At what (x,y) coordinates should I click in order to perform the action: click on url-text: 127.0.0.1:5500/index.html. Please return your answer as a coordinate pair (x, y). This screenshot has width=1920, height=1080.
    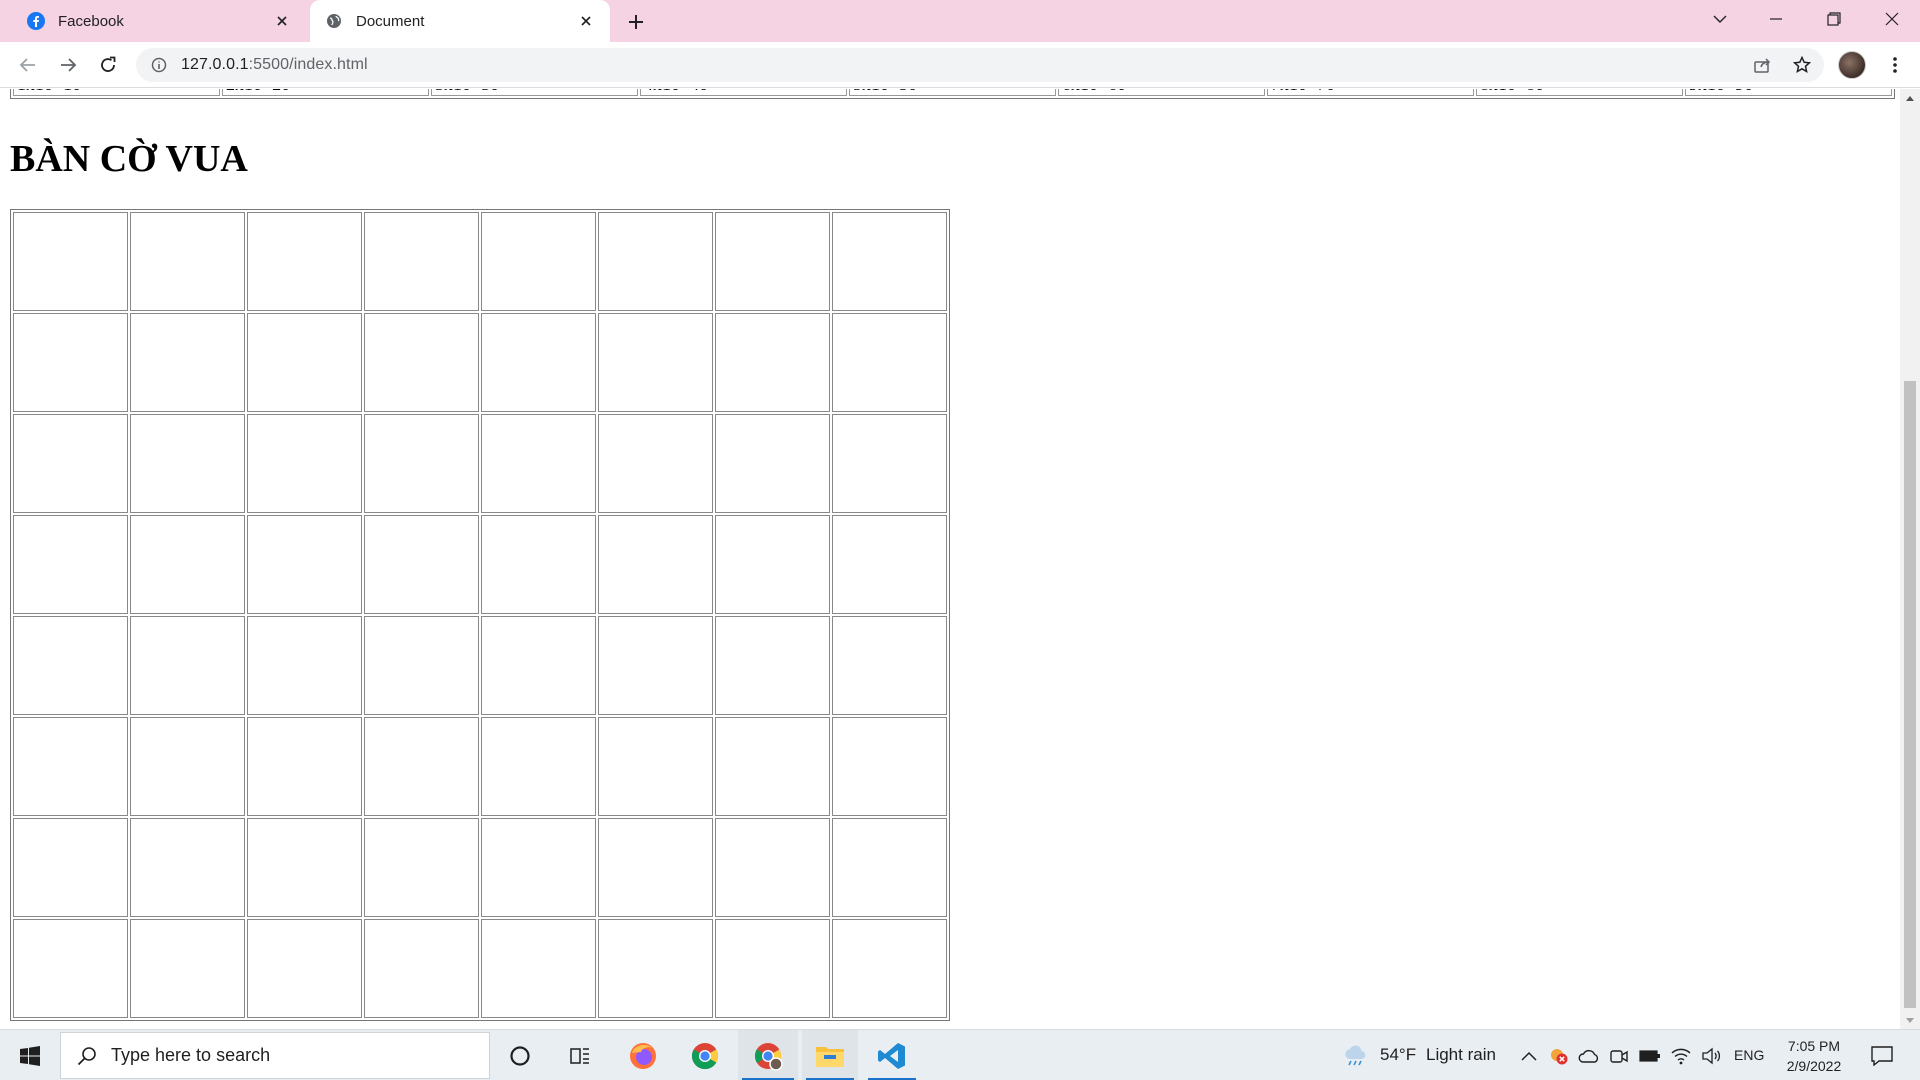
    Looking at the image, I should click on (274, 65).